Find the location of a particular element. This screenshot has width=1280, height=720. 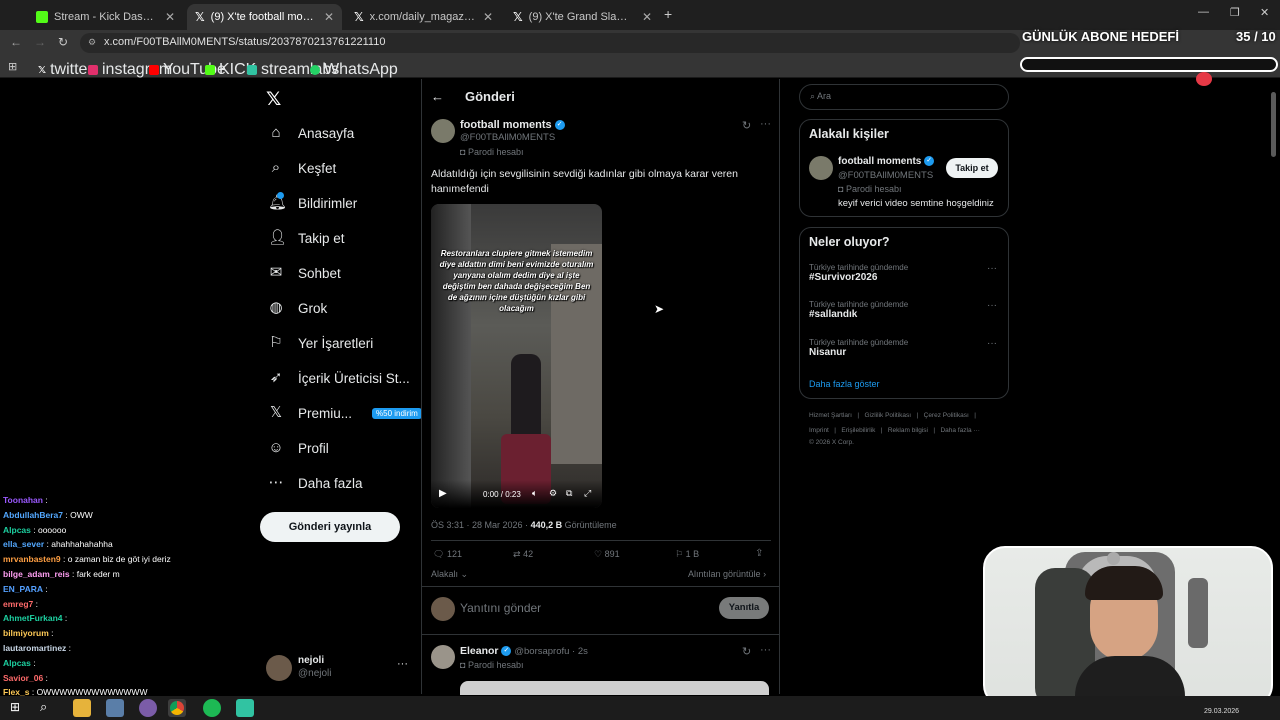

reply-author: Eleanor ✓ @borsaprofu · 2s is located at coordinates (524, 651).